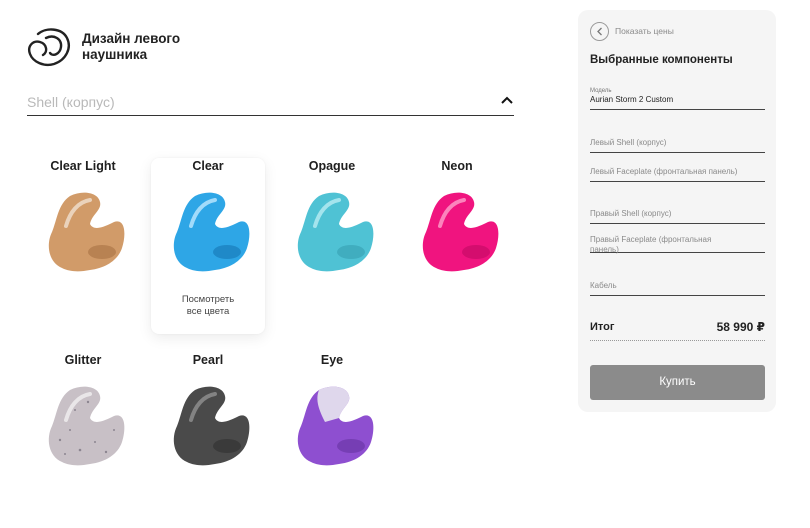  Describe the element at coordinates (628, 142) in the screenshot. I see `left-shell-field-label: Левый Shell (корпус)` at that location.